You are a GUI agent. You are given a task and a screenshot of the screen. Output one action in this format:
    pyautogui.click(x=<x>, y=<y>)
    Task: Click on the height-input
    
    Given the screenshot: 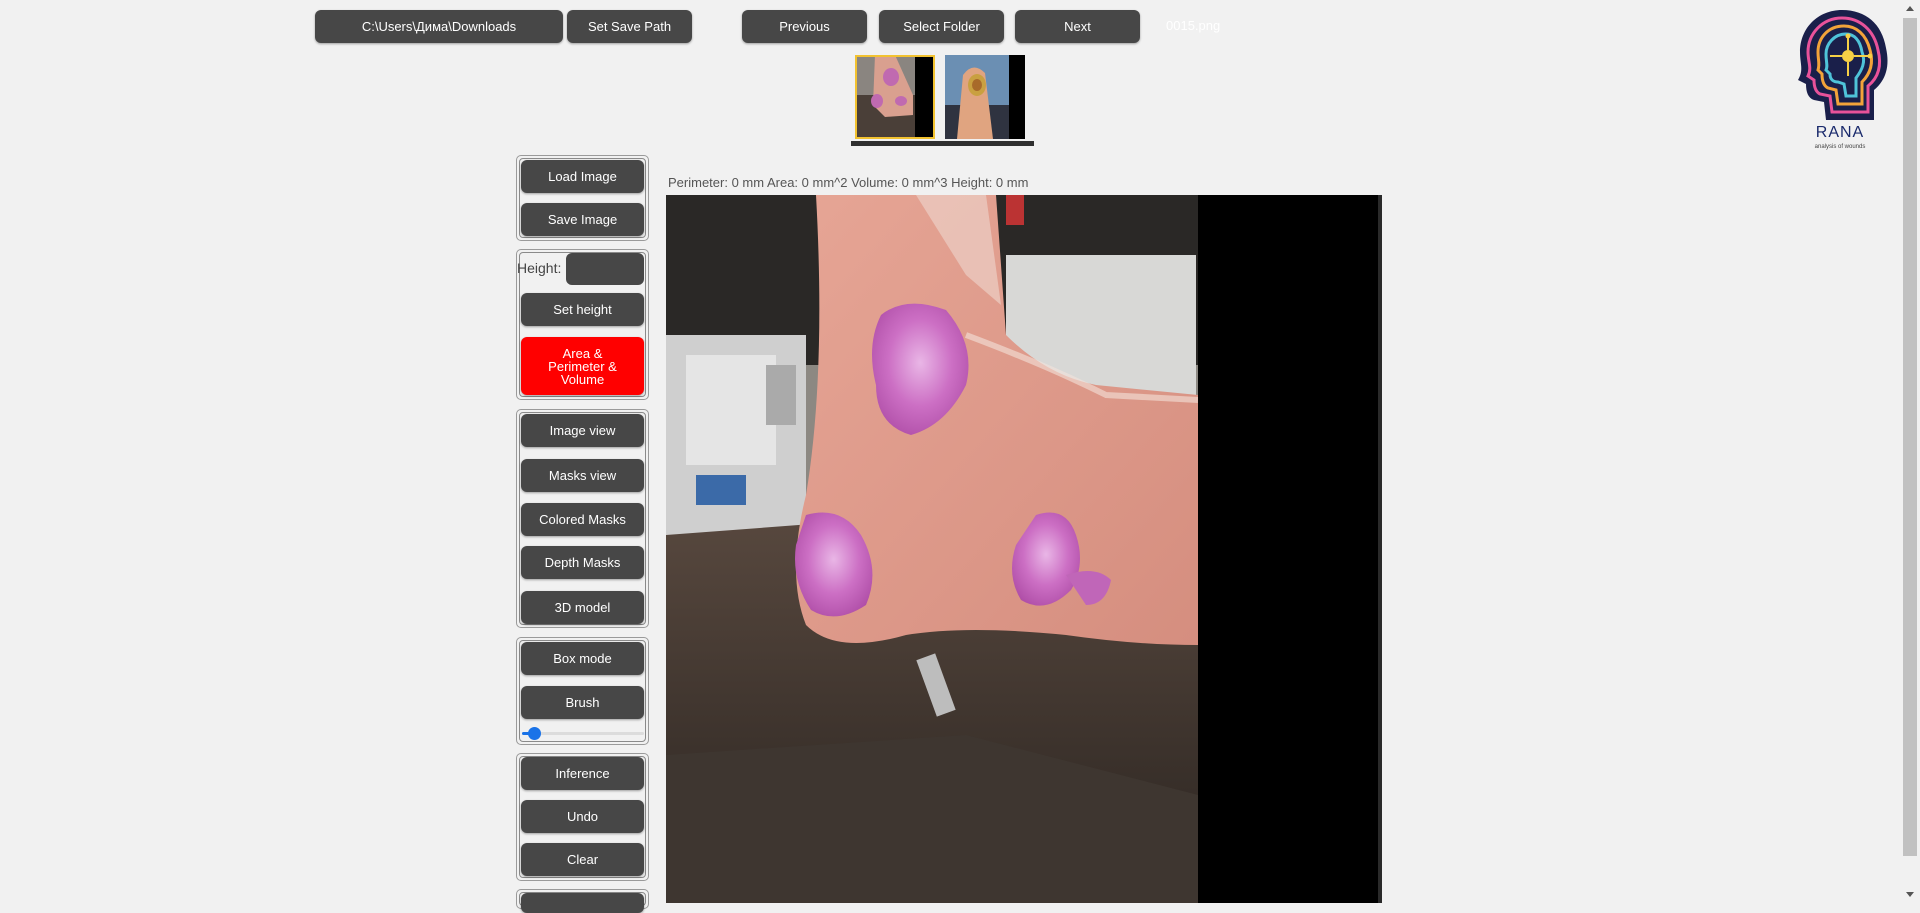 What is the action you would take?
    pyautogui.click(x=605, y=269)
    